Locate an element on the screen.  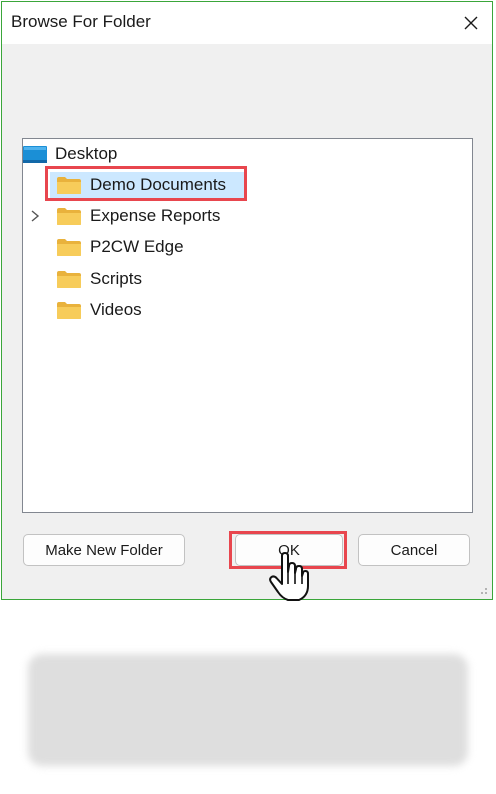
close-icon is located at coordinates (471, 23).